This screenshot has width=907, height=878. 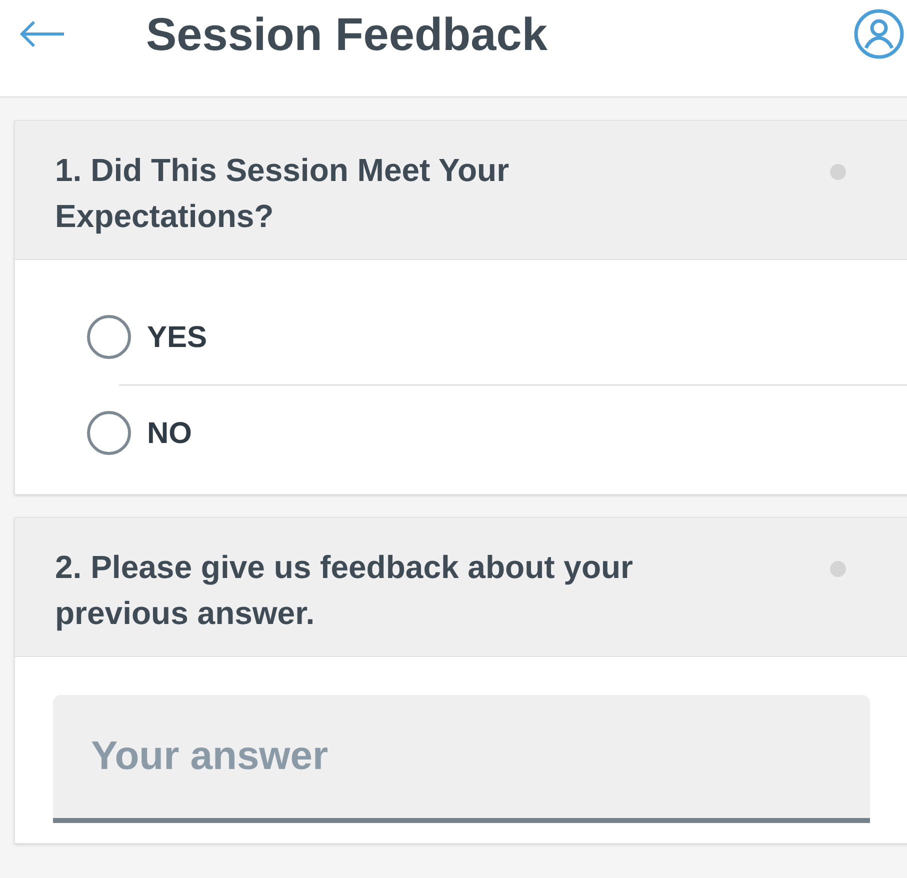 I want to click on radio-option: YES, so click(x=461, y=337).